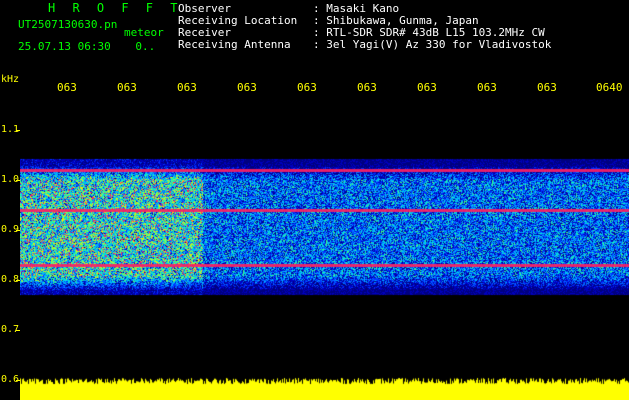  Describe the element at coordinates (10, 79) in the screenshot. I see `y-axis-unit: kHz` at that location.